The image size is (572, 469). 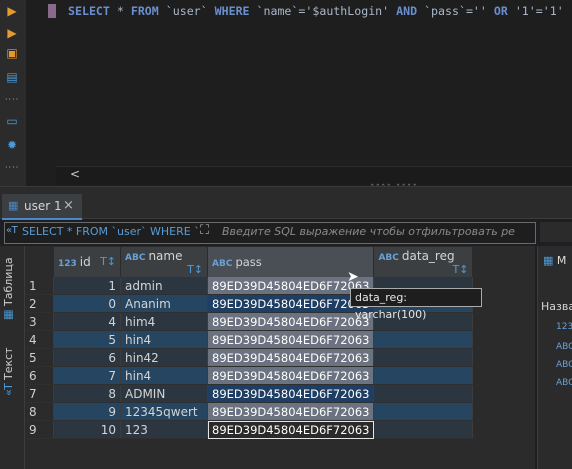 I want to click on results-tabbar, so click(x=286, y=206).